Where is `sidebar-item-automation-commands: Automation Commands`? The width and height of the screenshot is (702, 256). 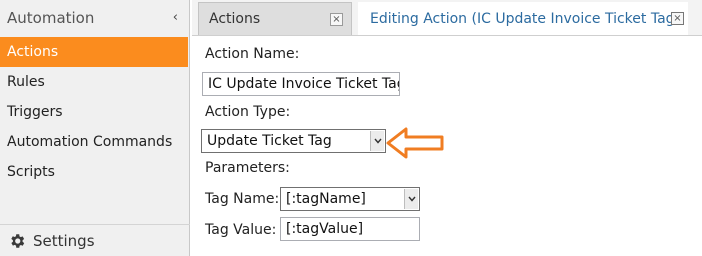
sidebar-item-automation-commands: Automation Commands is located at coordinates (95, 142).